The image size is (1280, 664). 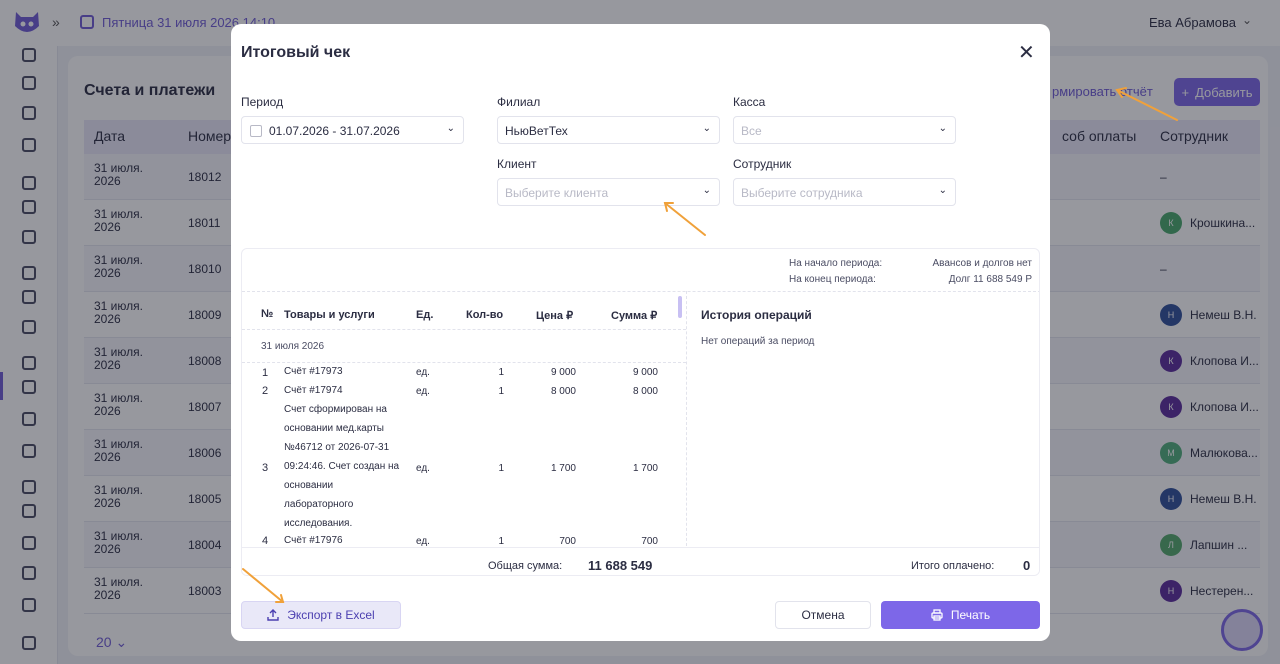 I want to click on row-name: Счёт #17973, so click(x=313, y=371).